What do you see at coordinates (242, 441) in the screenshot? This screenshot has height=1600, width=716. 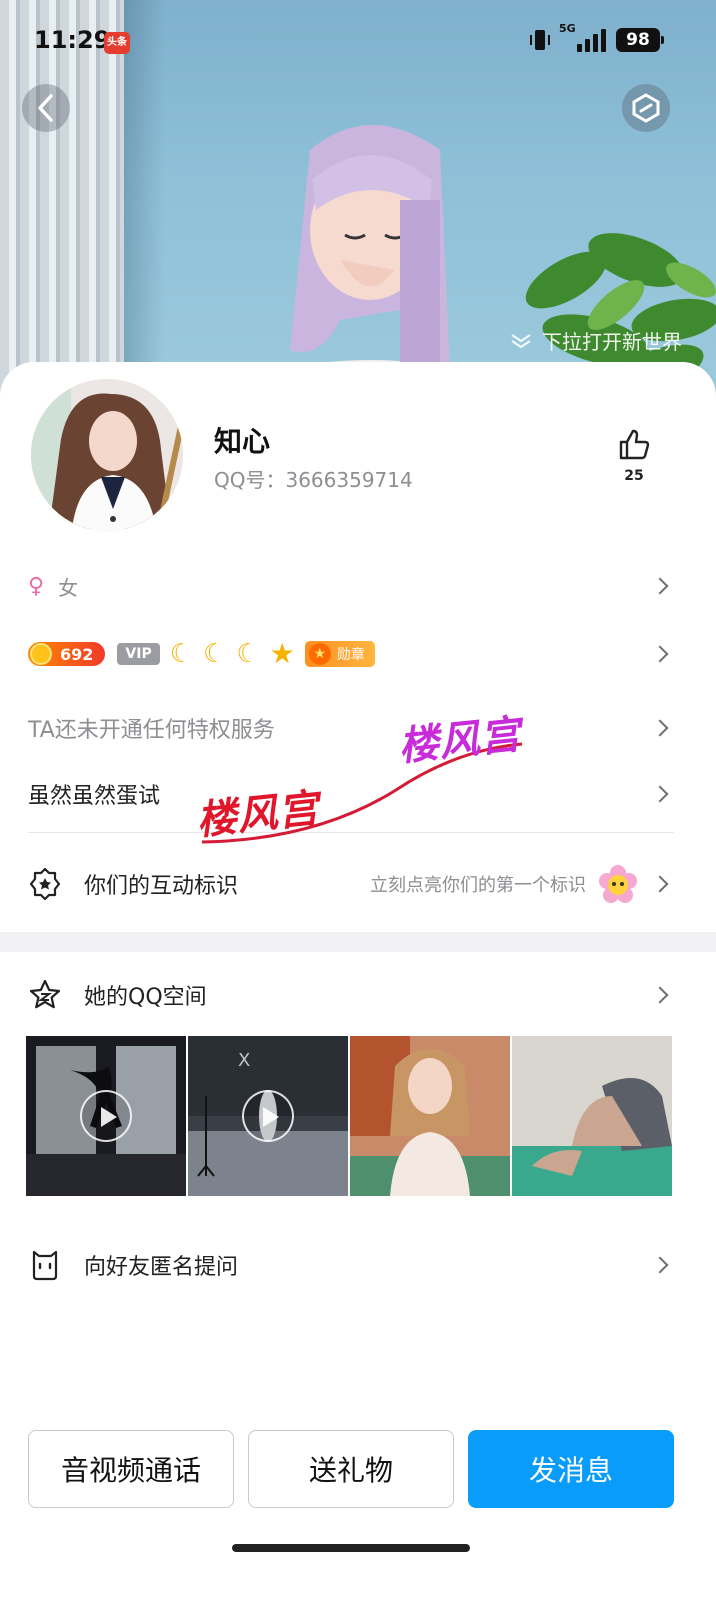 I see `nickname: 知心` at bounding box center [242, 441].